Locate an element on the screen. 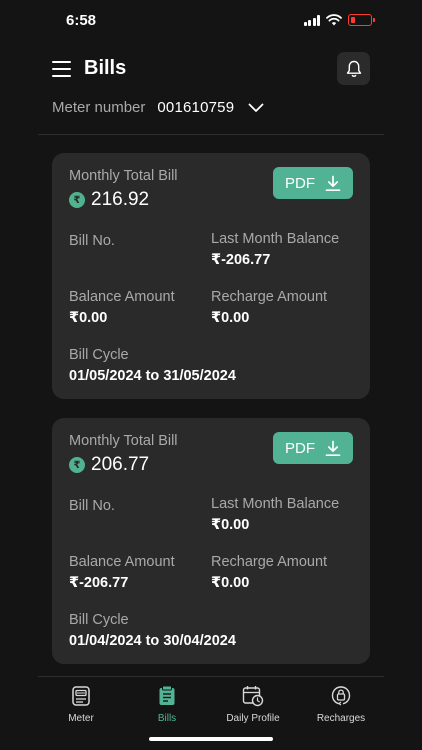 The height and width of the screenshot is (750, 422). last-month-balance-value: ₹-206.77 is located at coordinates (241, 260).